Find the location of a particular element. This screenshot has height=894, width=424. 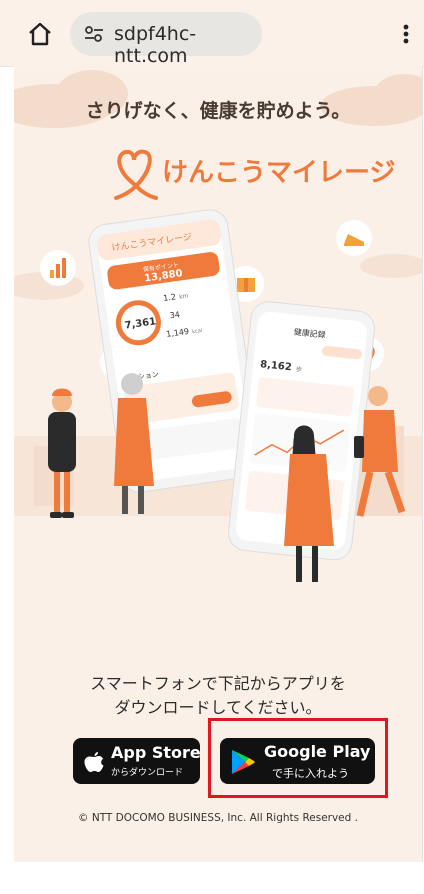

download-instruction: スマートフォンで下記からアプリを ダウンロードしてください。 is located at coordinates (218, 696).